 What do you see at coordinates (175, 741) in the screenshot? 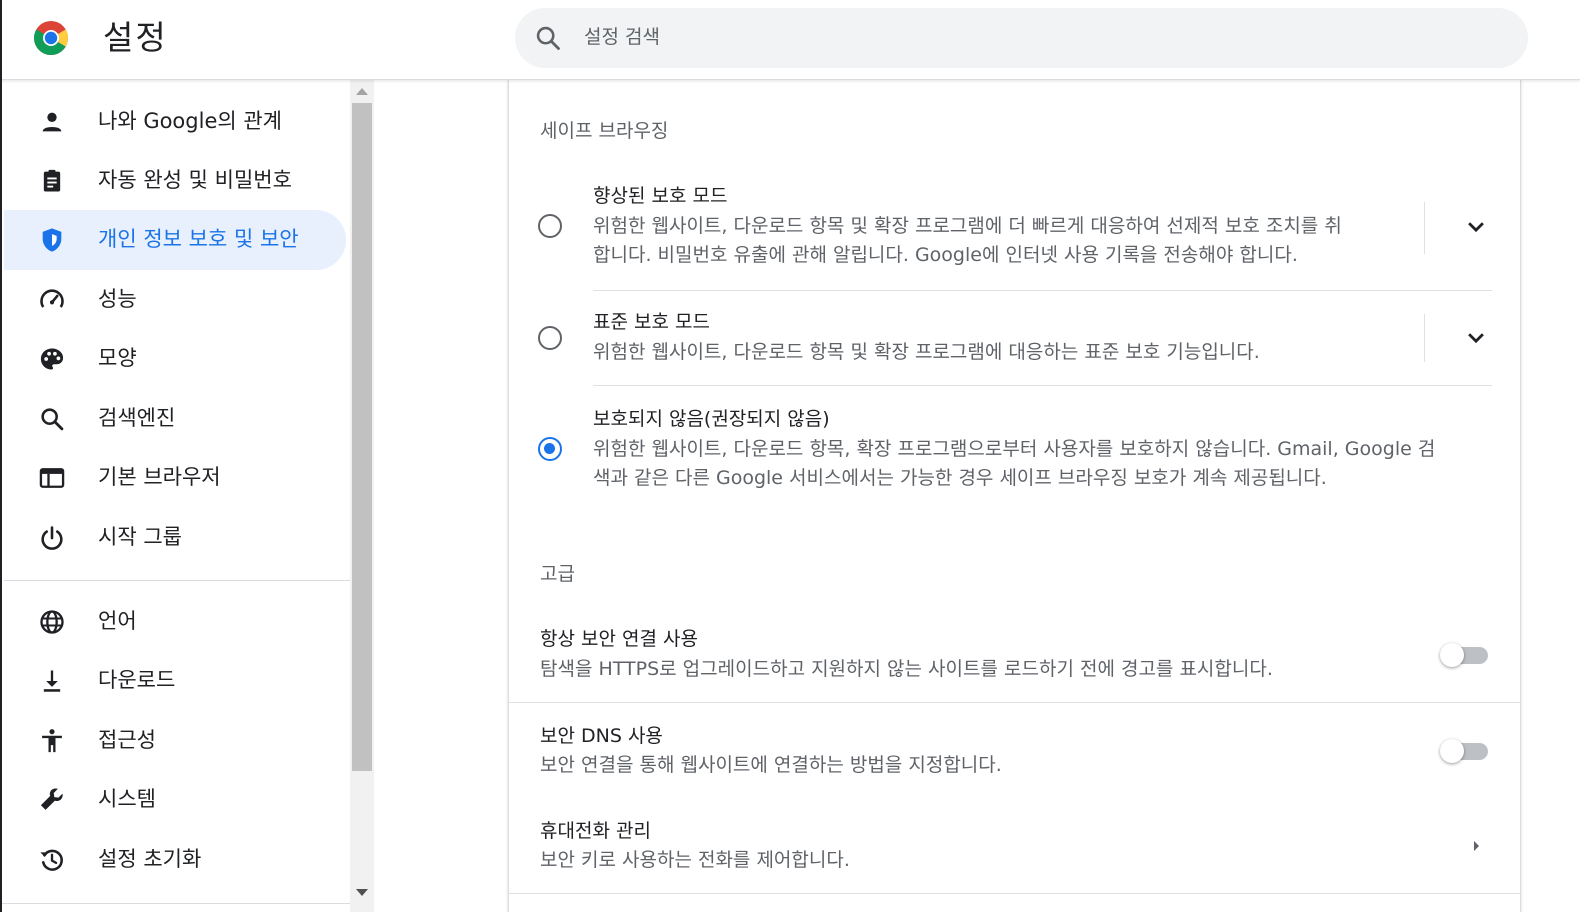
I see `sidebar-item-accessibility: 접근성` at bounding box center [175, 741].